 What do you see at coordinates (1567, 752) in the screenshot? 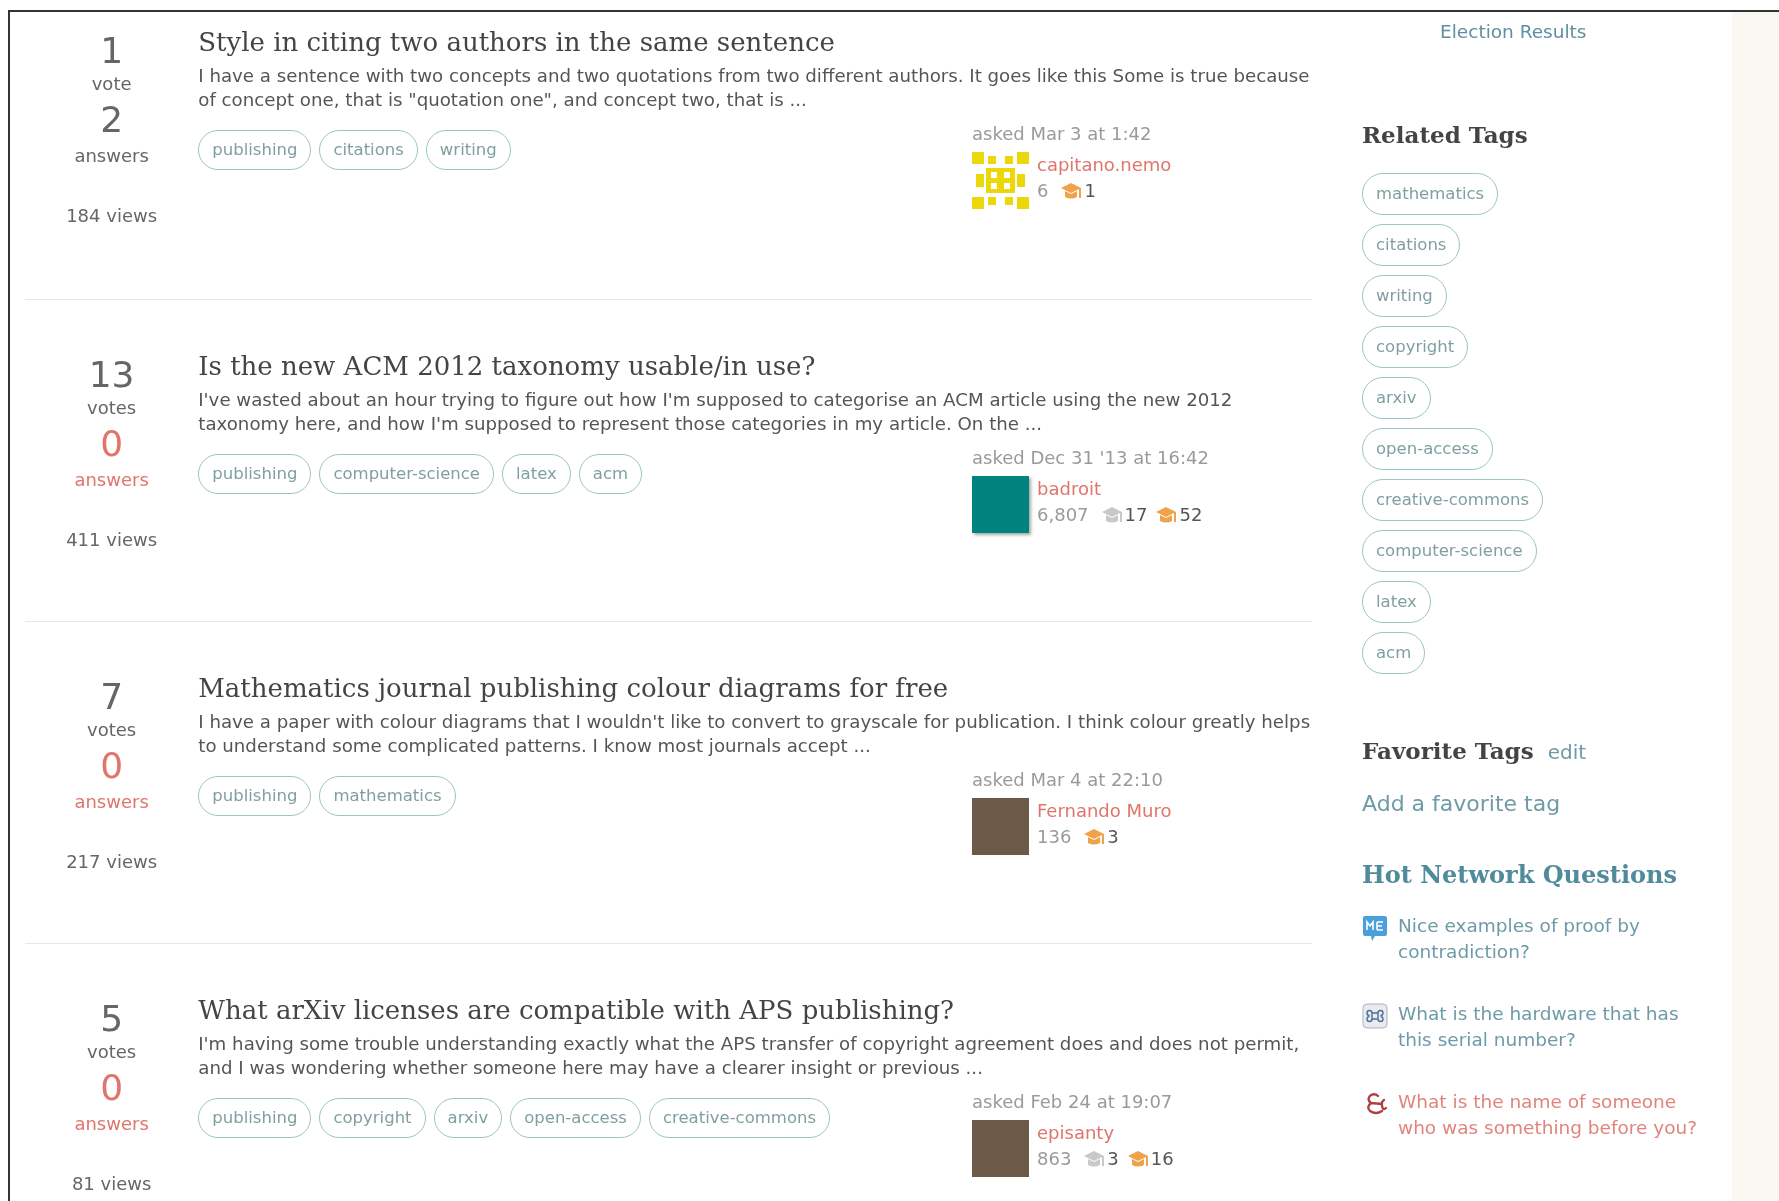
I see `edit-link: edit` at bounding box center [1567, 752].